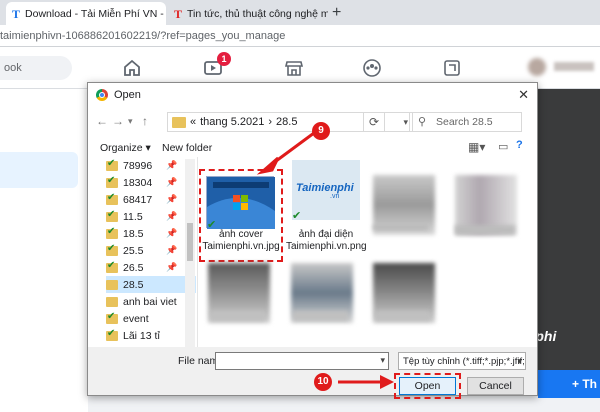  I want to click on annotation-arrows, so click(325, 260).